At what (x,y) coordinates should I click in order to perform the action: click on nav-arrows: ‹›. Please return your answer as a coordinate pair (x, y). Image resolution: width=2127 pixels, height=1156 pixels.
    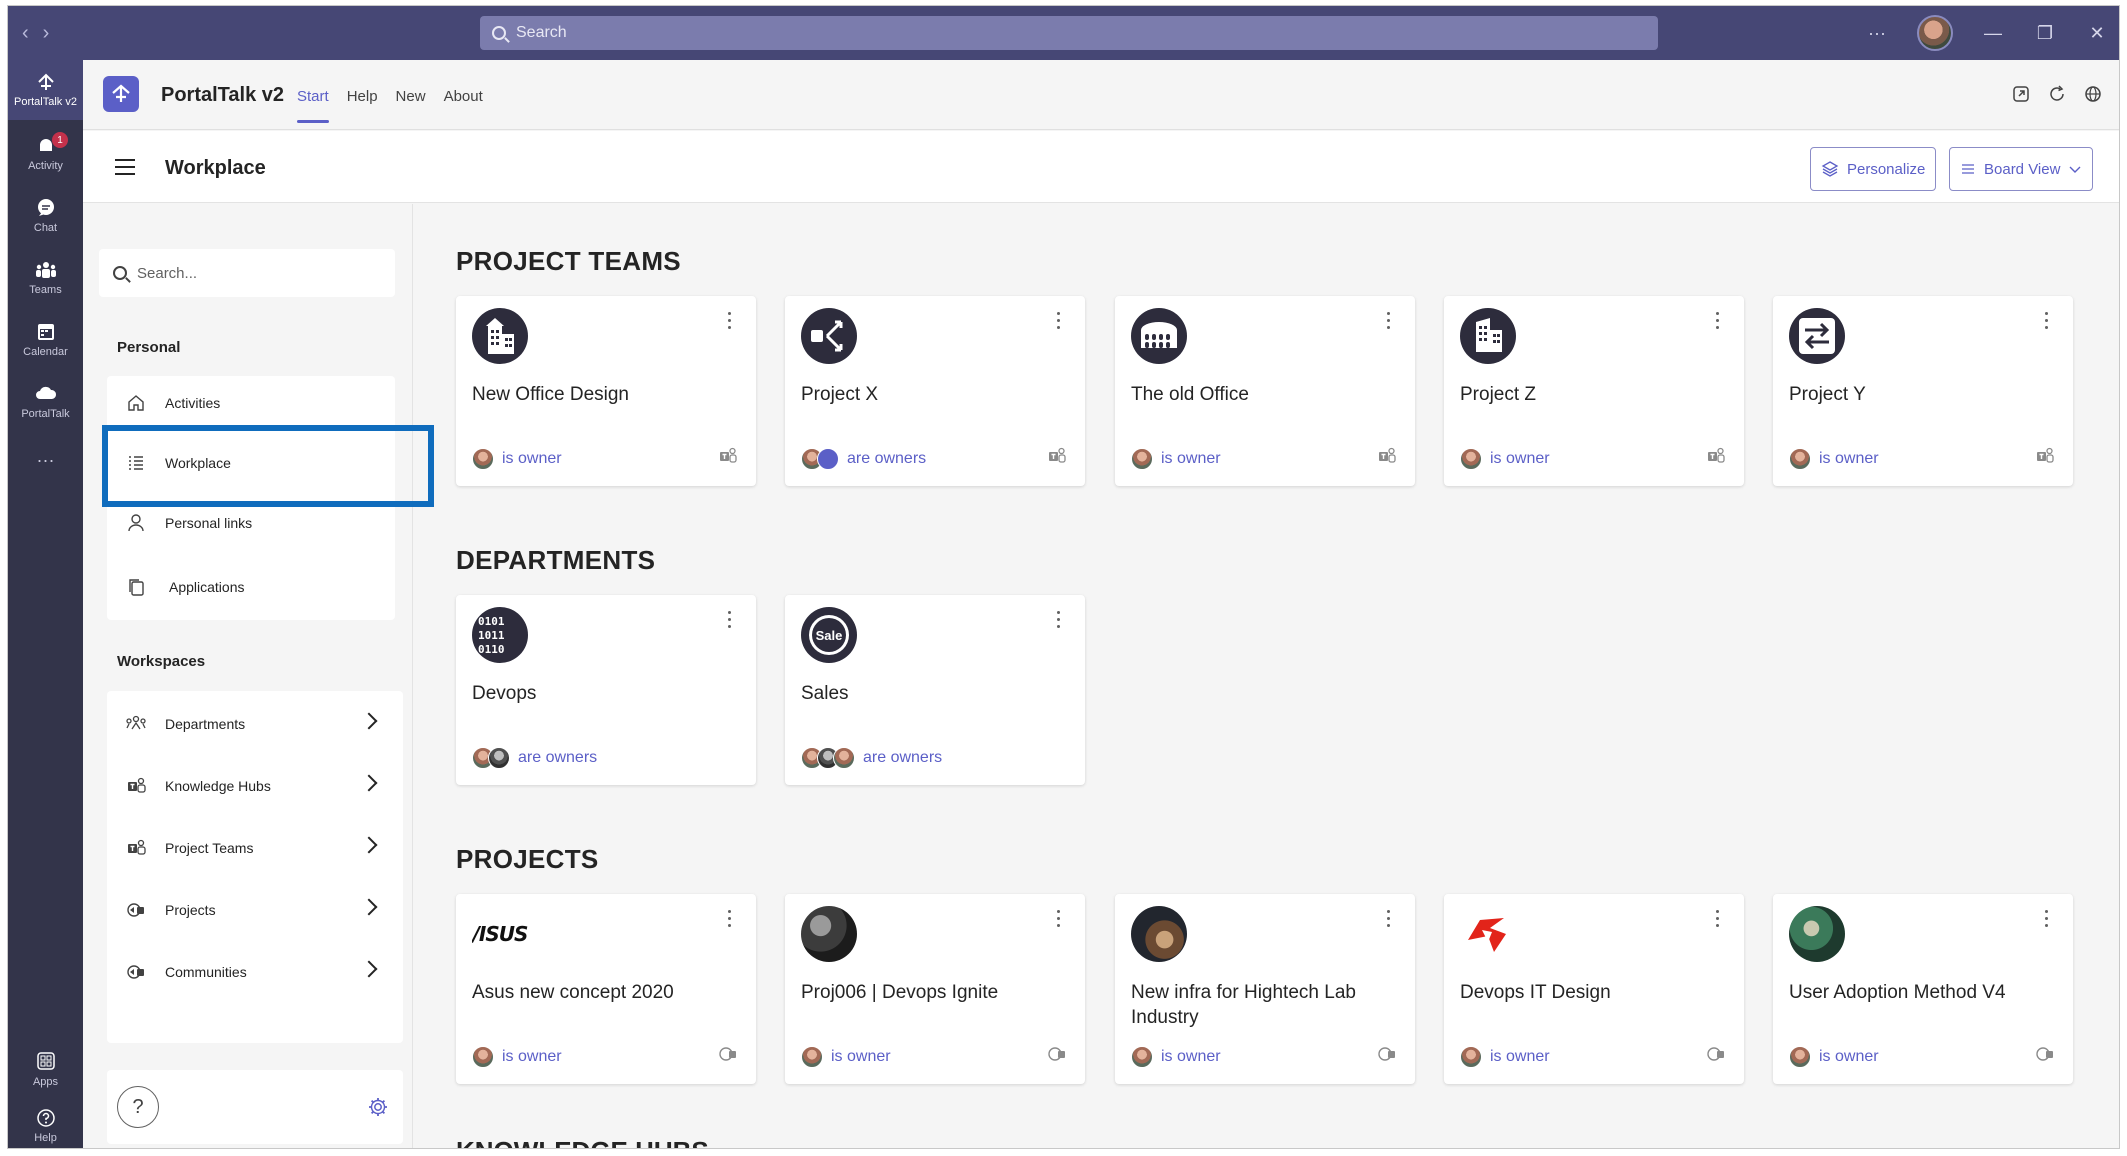
    Looking at the image, I should click on (42, 33).